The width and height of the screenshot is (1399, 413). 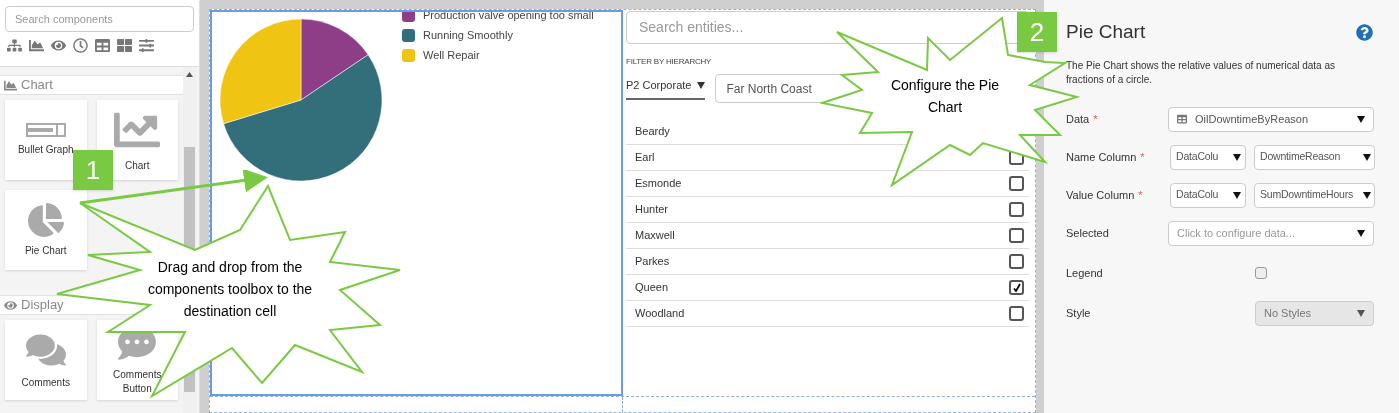 What do you see at coordinates (669, 62) in the screenshot?
I see `filter-label: FILTER BY HIERARCHY` at bounding box center [669, 62].